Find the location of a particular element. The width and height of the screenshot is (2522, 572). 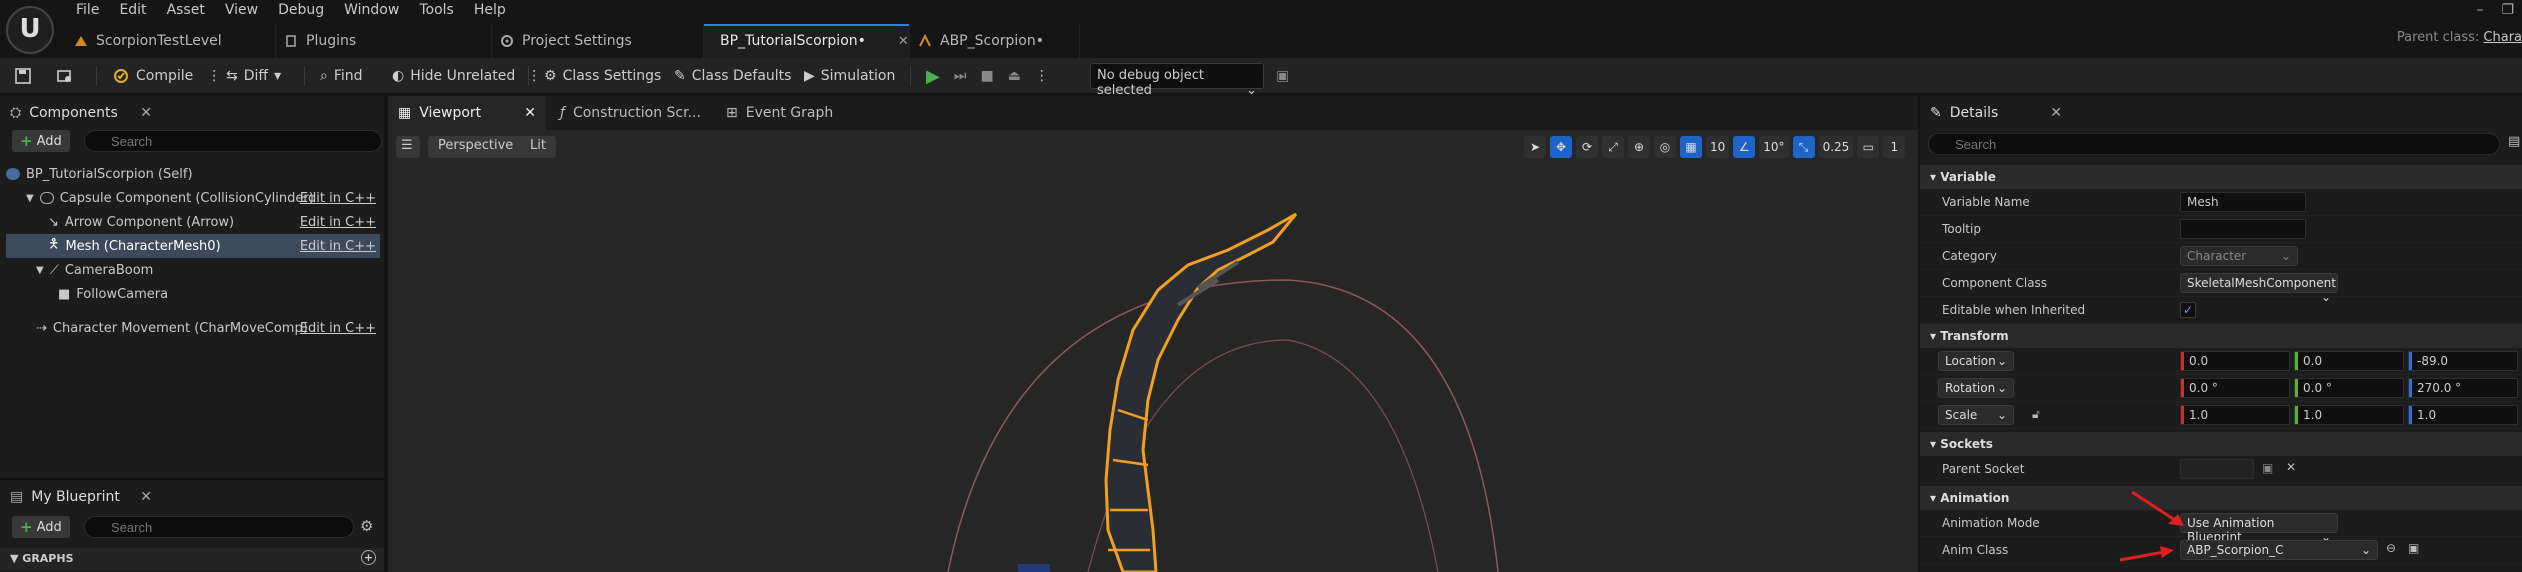

surface-snap-icon: ◎ is located at coordinates (1665, 147).